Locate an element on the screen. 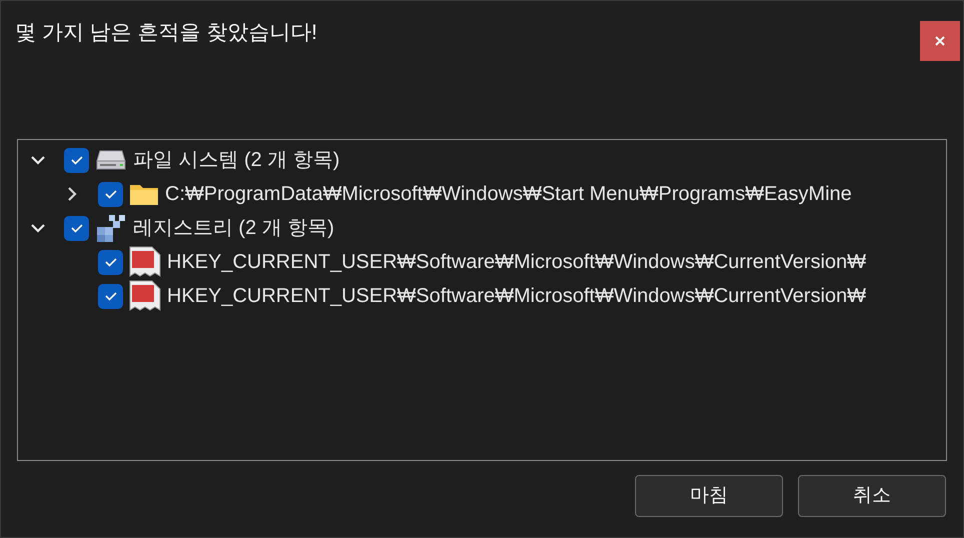  close-icon is located at coordinates (940, 41).